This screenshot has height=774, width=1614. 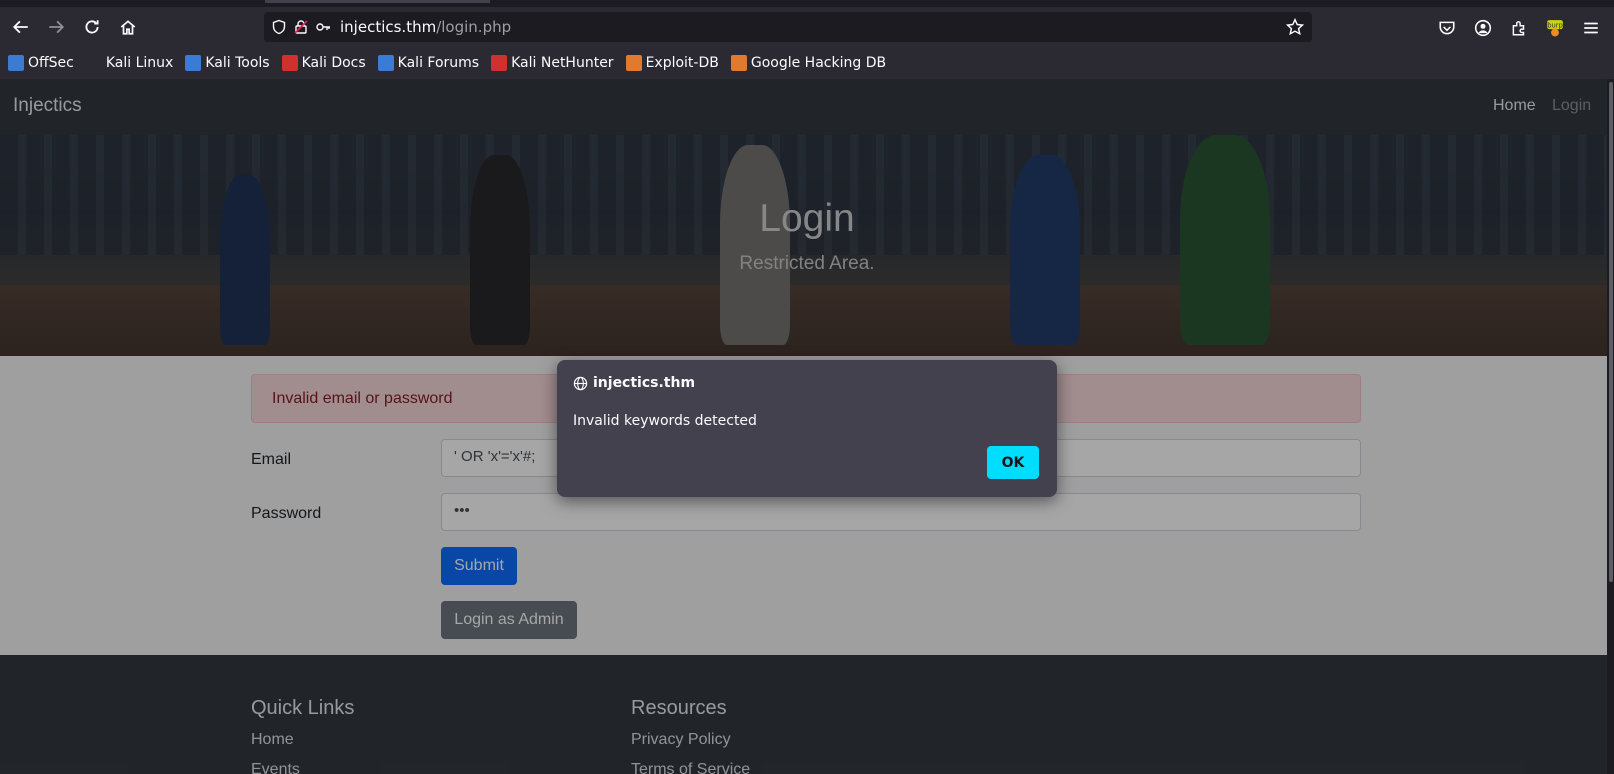 I want to click on back-button, so click(x=21, y=27).